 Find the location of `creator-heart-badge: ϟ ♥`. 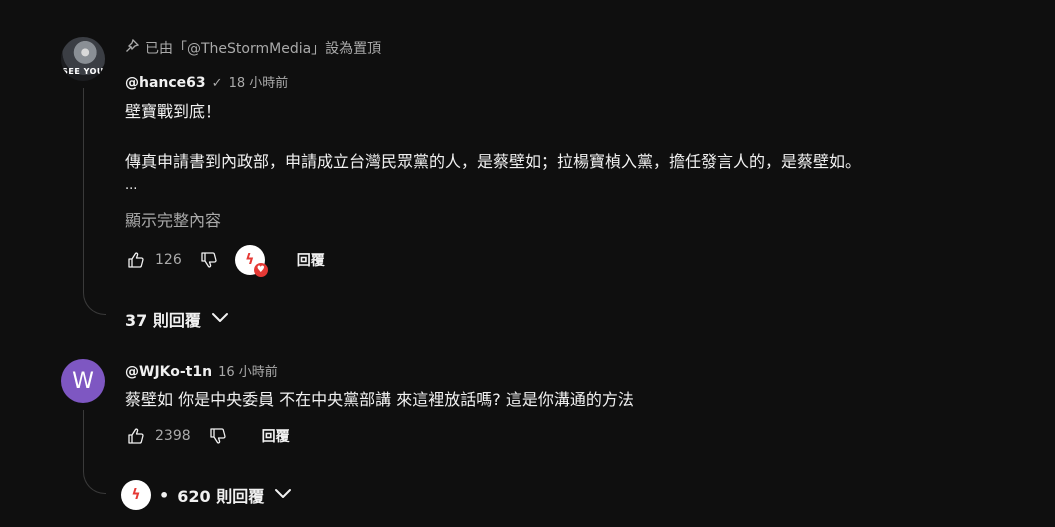

creator-heart-badge: ϟ ♥ is located at coordinates (251, 261).